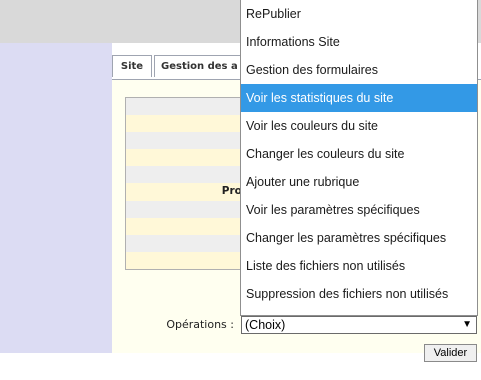 The width and height of the screenshot is (481, 380). Describe the element at coordinates (359, 70) in the screenshot. I see `dropdown-item-gestion-formulaires: Gestion des formulaires` at that location.